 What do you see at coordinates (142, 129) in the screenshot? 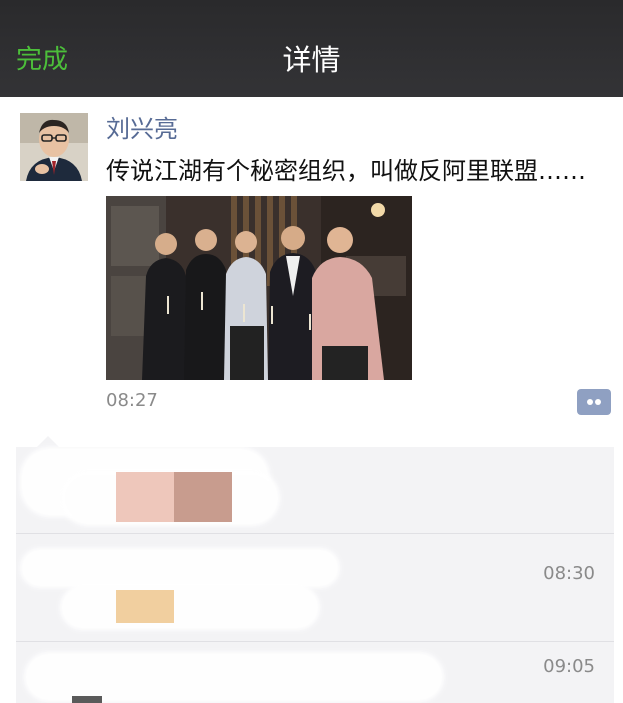
I see `author-name: 刘兴亮` at bounding box center [142, 129].